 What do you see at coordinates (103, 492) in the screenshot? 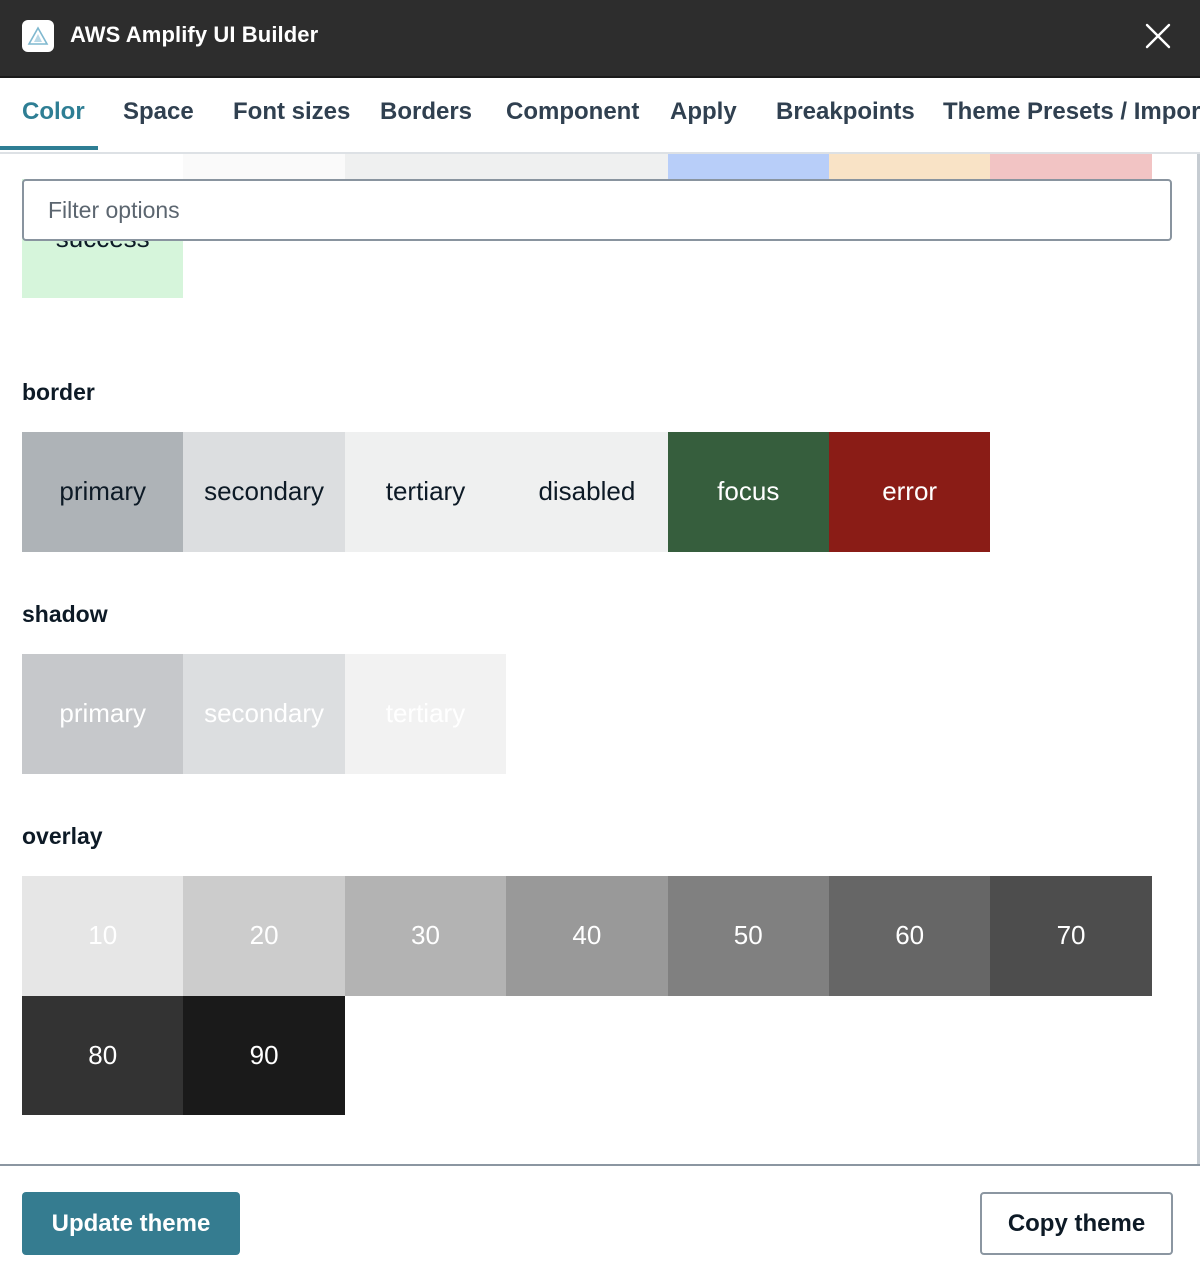
I see `border-swatch-primary: primary` at bounding box center [103, 492].